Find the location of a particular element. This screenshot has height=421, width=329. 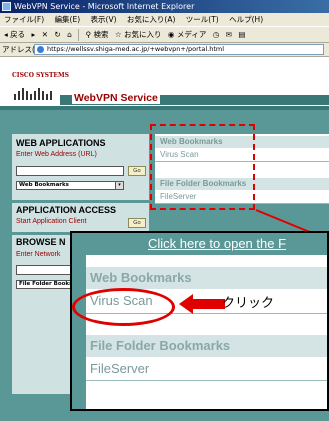

page-icon is located at coordinates (40, 49).